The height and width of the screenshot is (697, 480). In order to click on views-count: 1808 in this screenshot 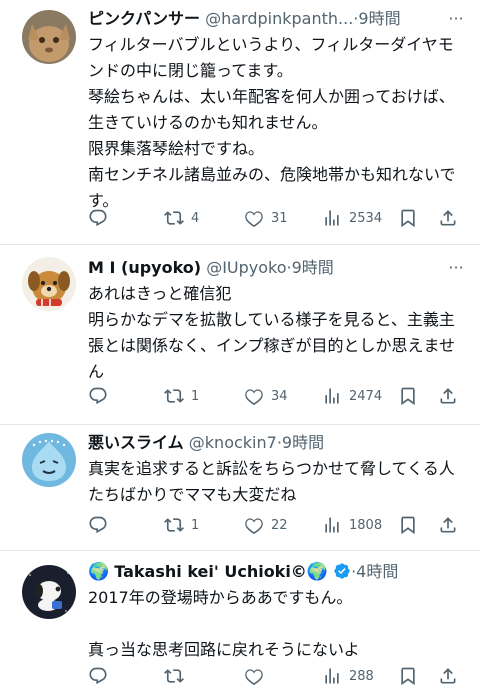, I will do `click(366, 525)`.